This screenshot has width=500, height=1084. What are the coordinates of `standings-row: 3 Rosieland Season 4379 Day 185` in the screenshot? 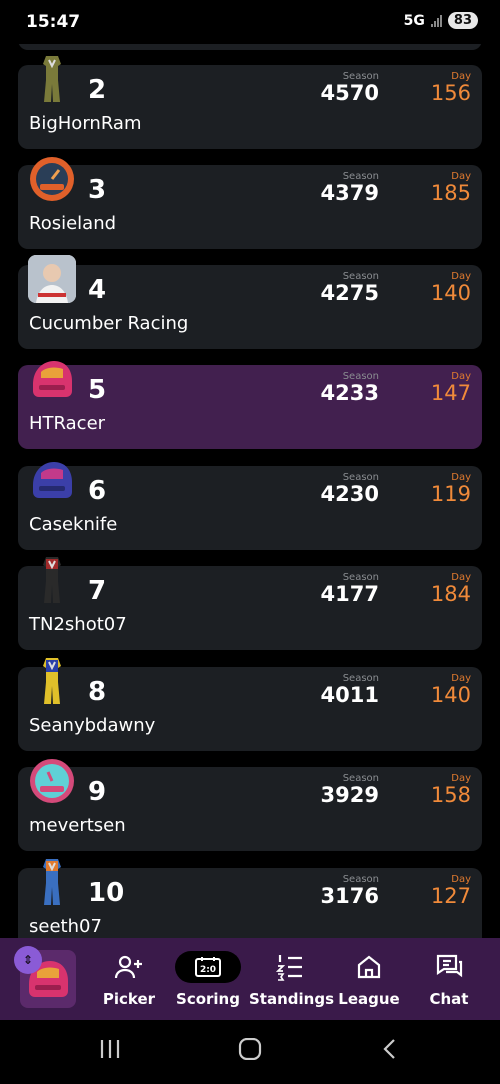 It's located at (250, 203).